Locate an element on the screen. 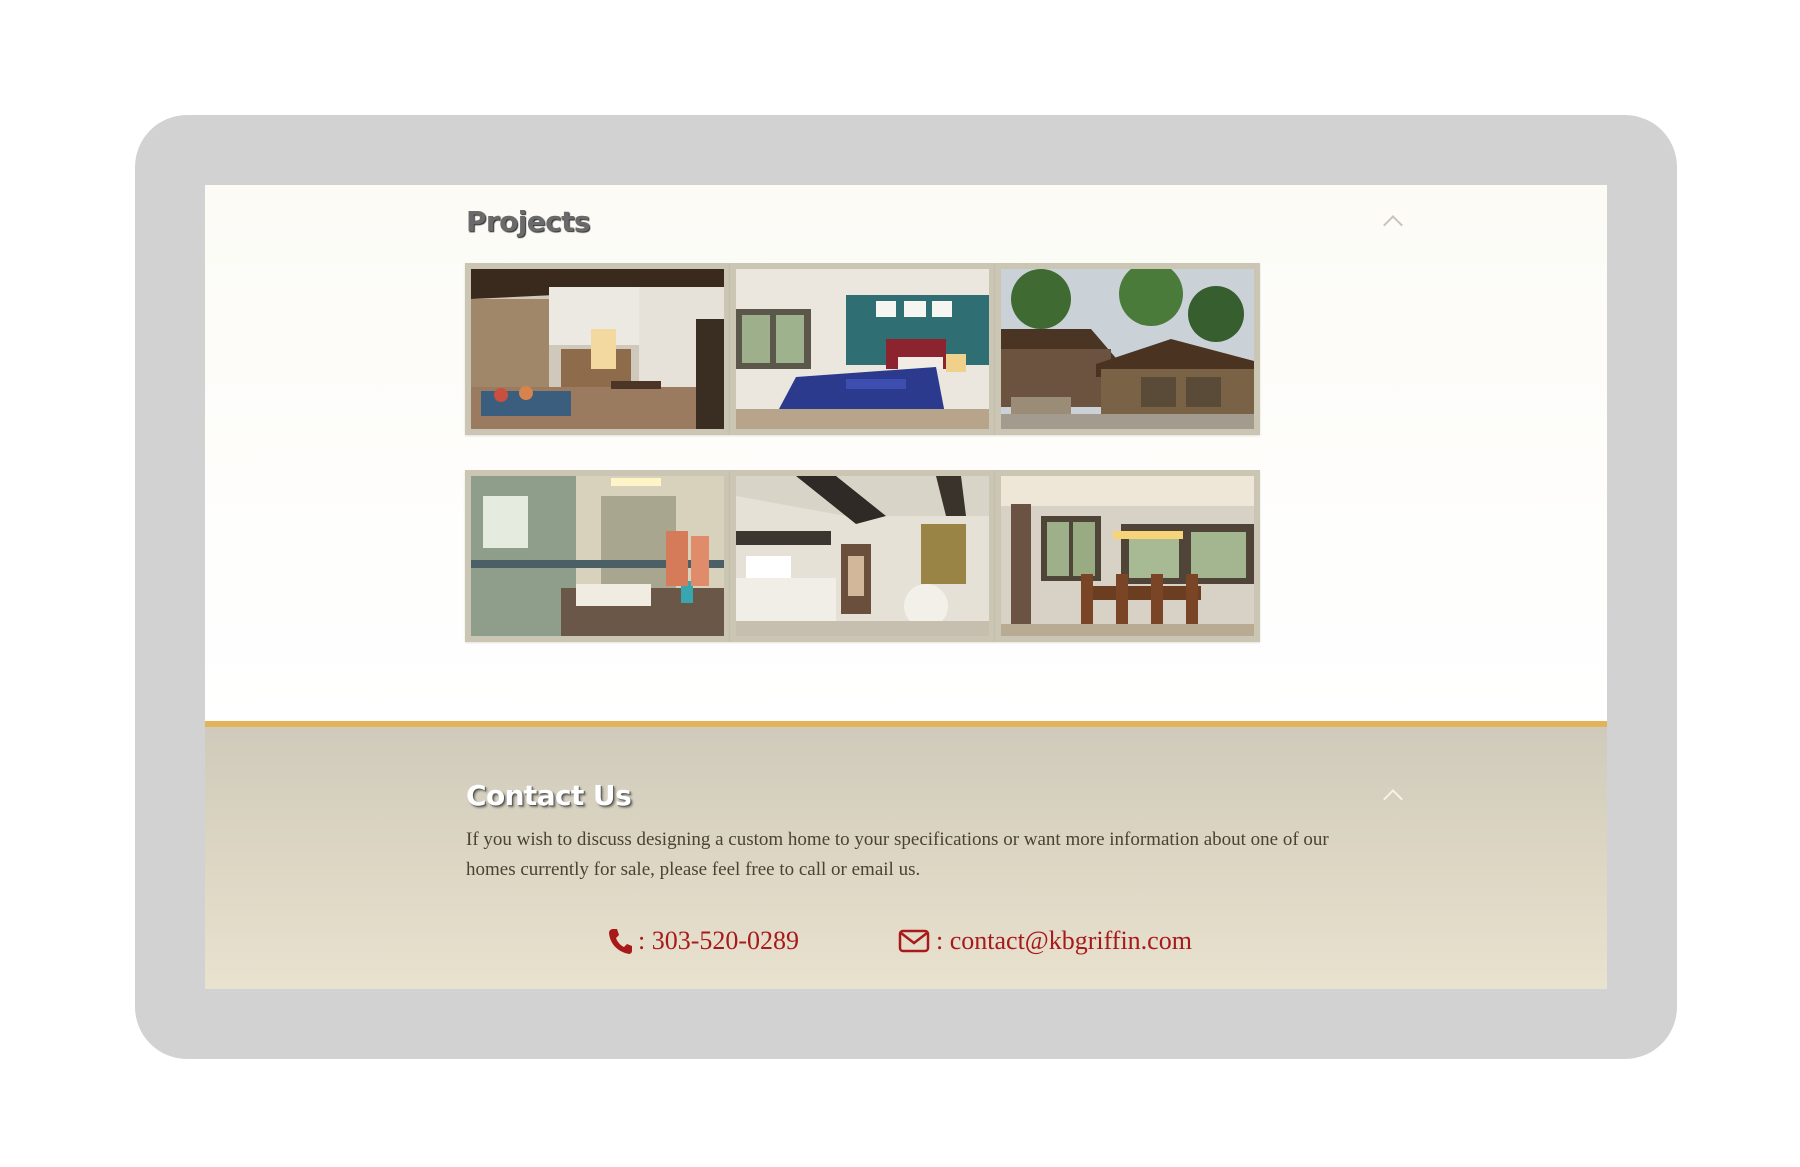  project-thumb-hallway-loft is located at coordinates (862, 556).